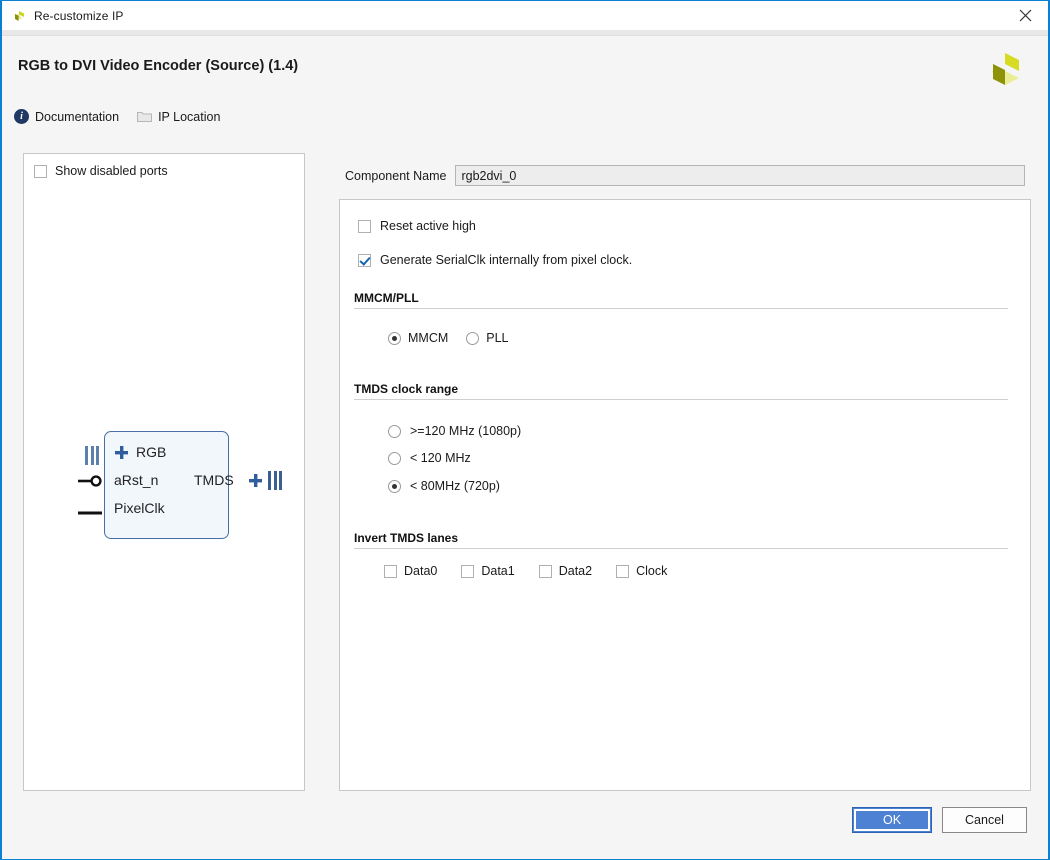 This screenshot has height=860, width=1050. Describe the element at coordinates (1025, 15) in the screenshot. I see `close-icon` at that location.